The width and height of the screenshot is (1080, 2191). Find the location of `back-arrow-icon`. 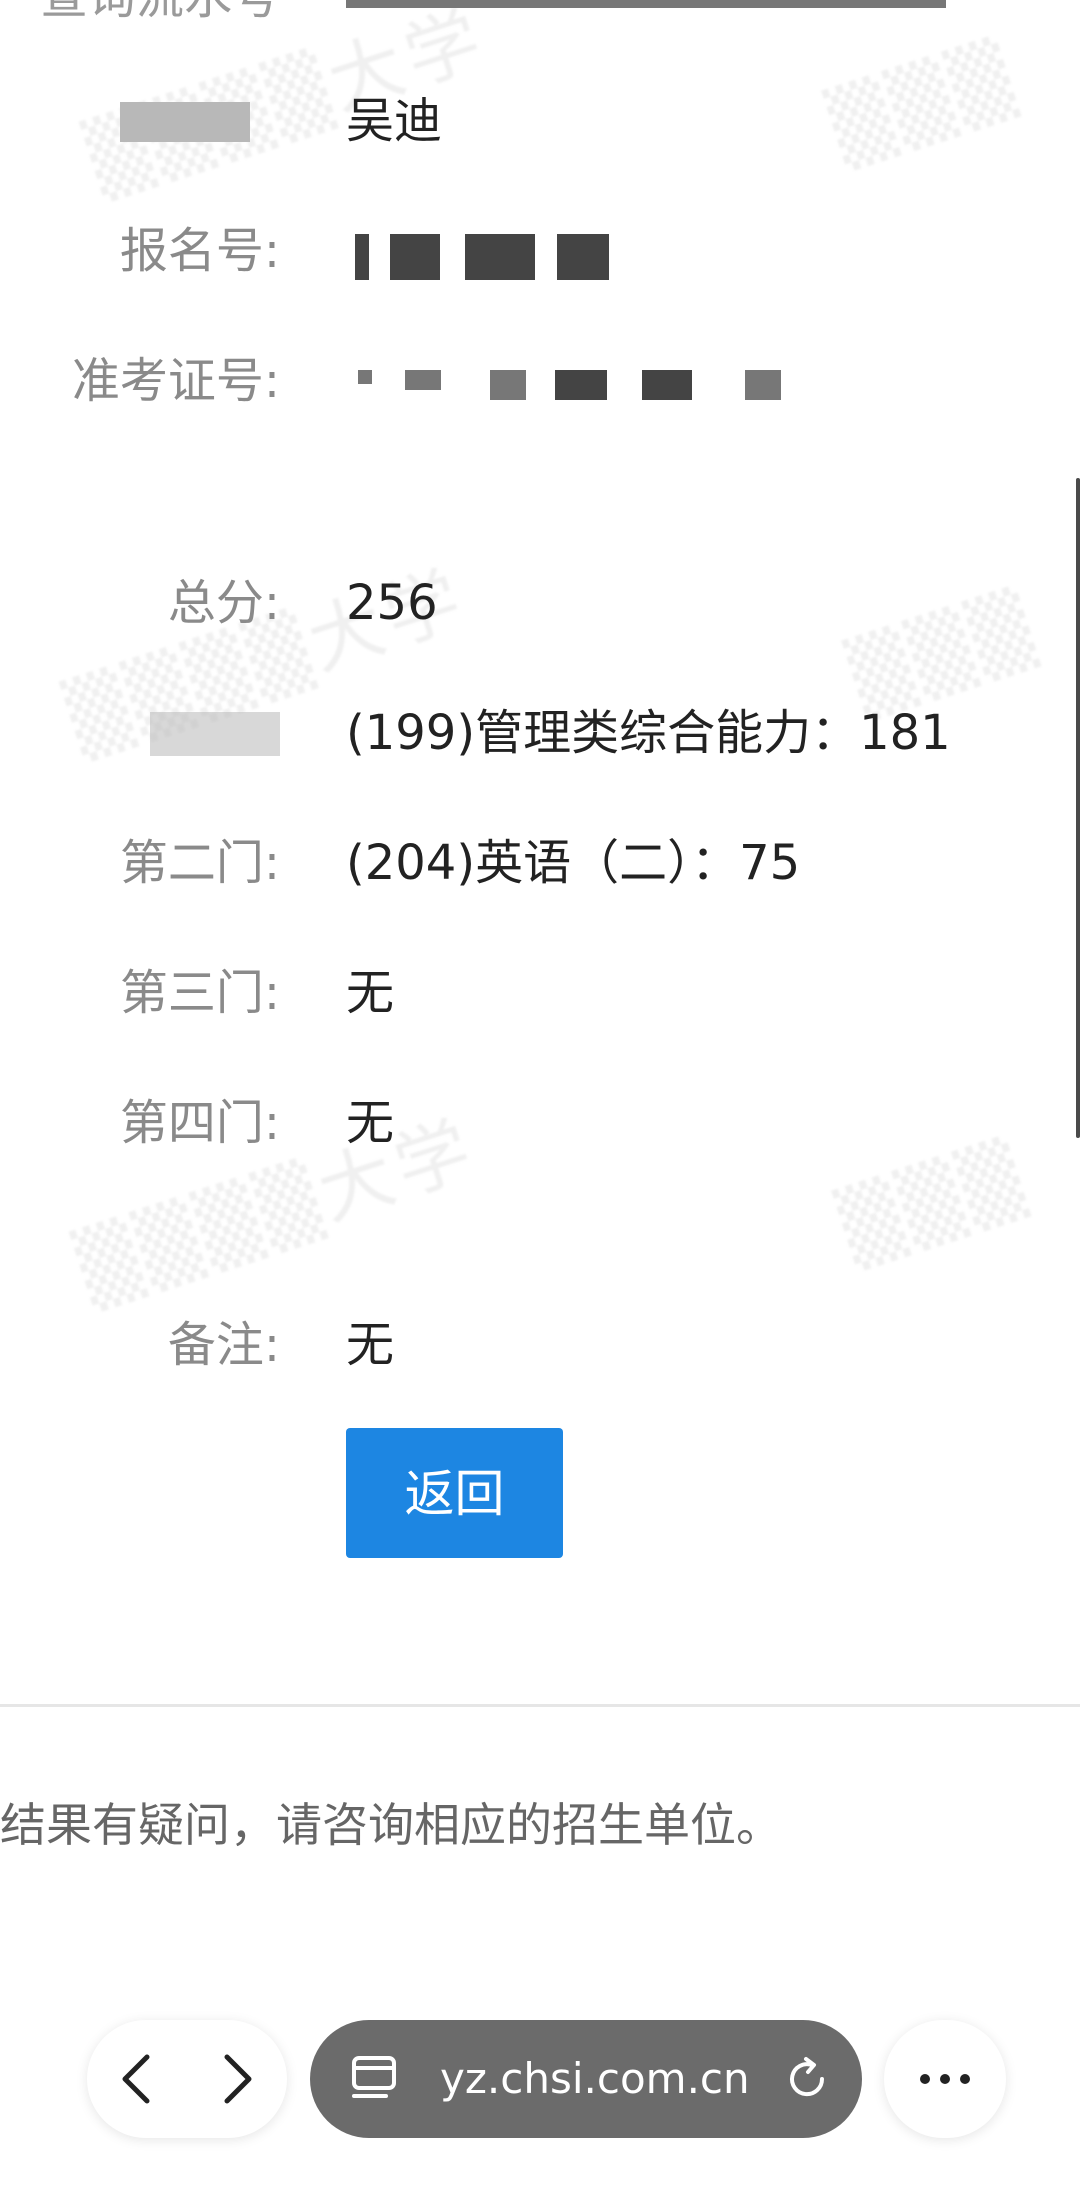

back-arrow-icon is located at coordinates (136, 2079).